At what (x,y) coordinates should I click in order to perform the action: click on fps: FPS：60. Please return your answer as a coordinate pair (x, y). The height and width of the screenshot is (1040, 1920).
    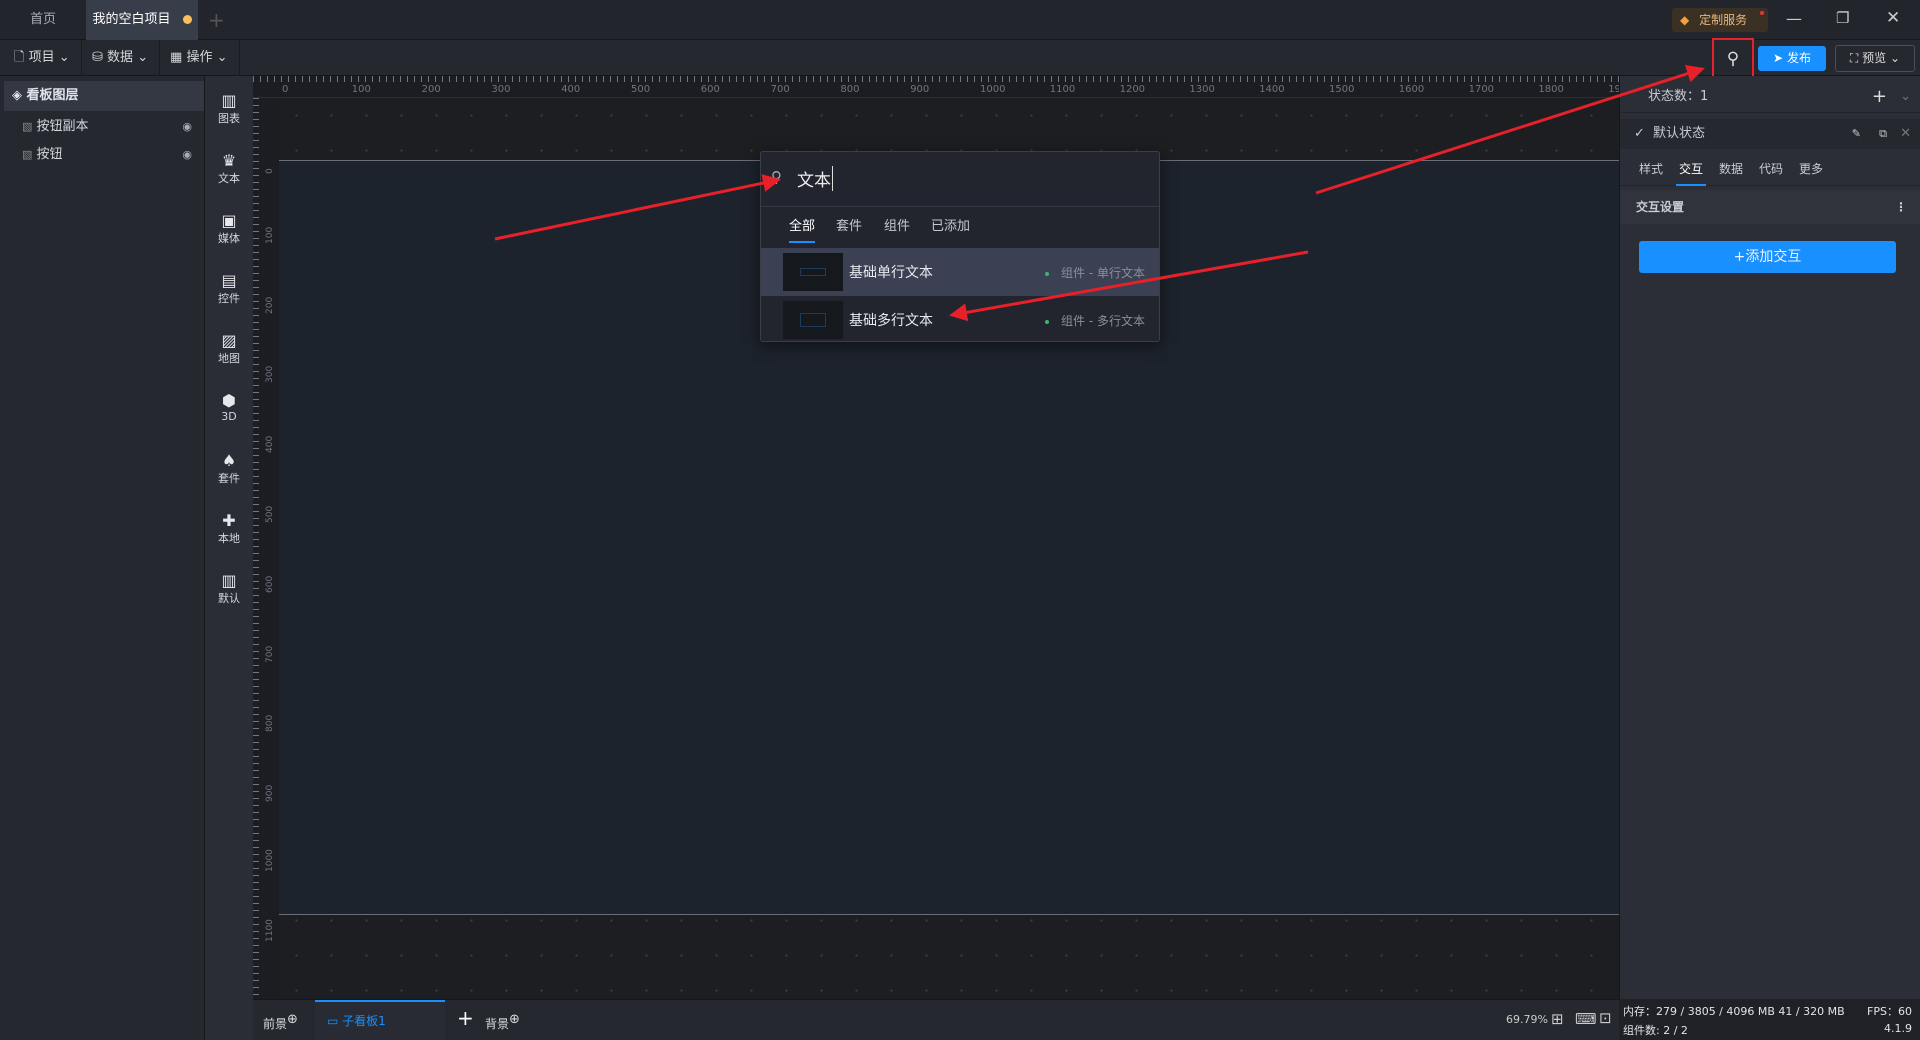
    Looking at the image, I should click on (1889, 1011).